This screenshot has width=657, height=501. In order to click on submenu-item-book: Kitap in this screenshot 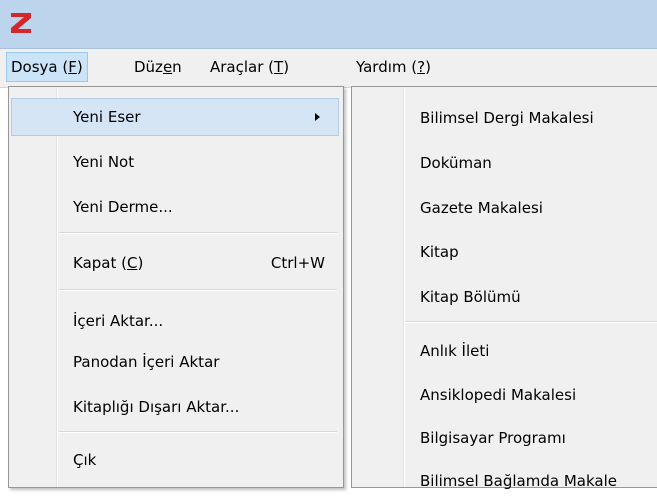, I will do `click(505, 252)`.